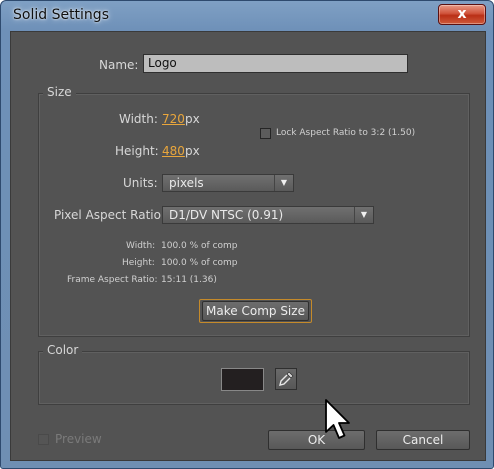 The image size is (494, 469). I want to click on close-icon: x, so click(462, 14).